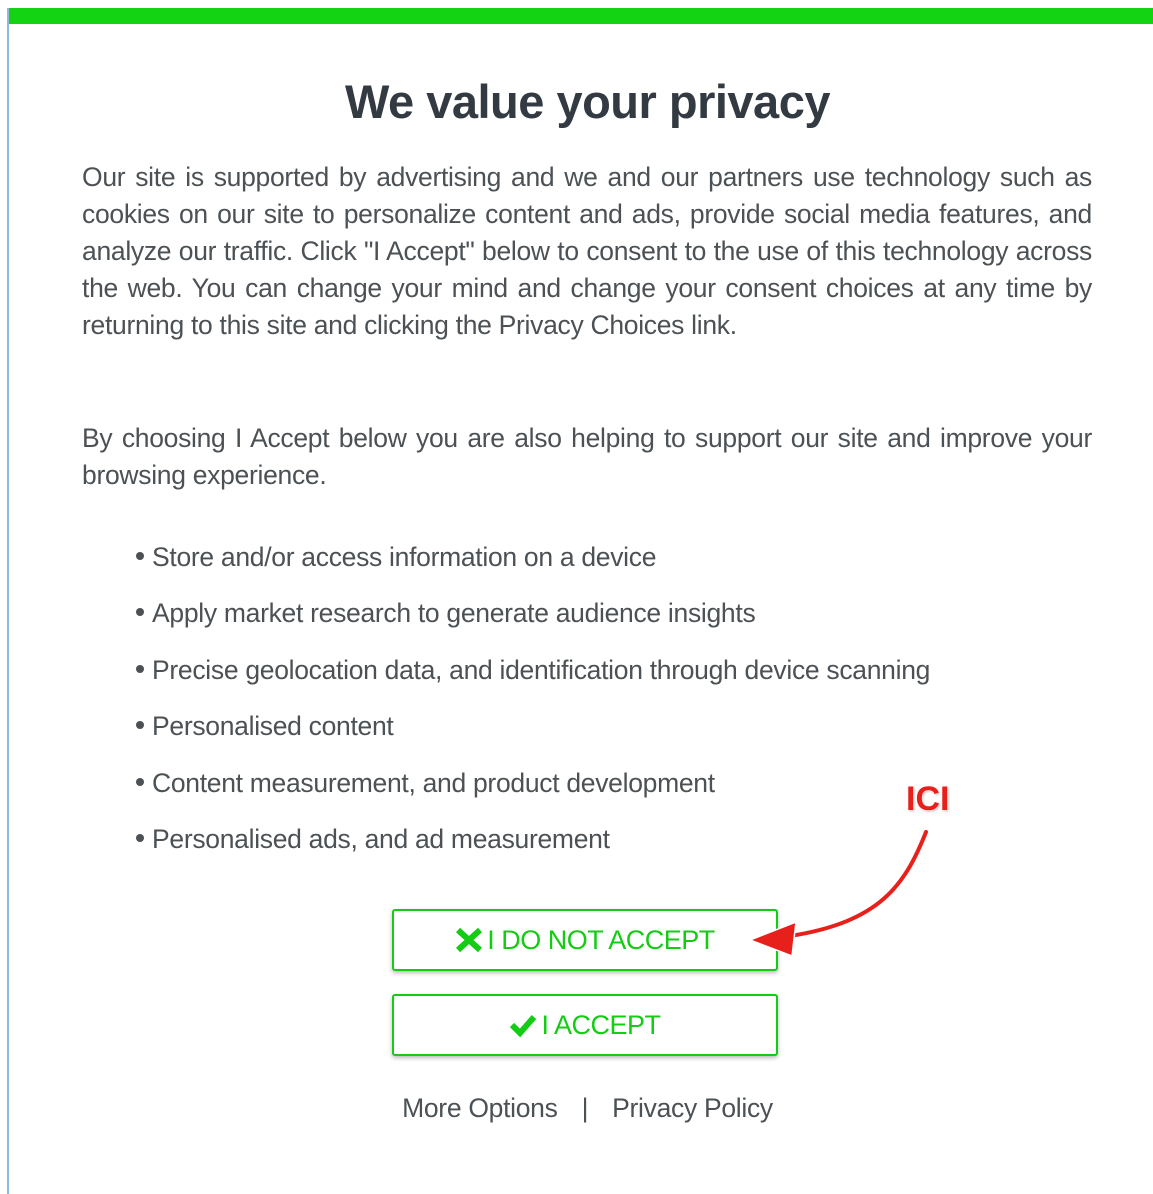 The height and width of the screenshot is (1194, 1153). What do you see at coordinates (381, 838) in the screenshot?
I see `purpose-label: Personalised ads, and ad measurement` at bounding box center [381, 838].